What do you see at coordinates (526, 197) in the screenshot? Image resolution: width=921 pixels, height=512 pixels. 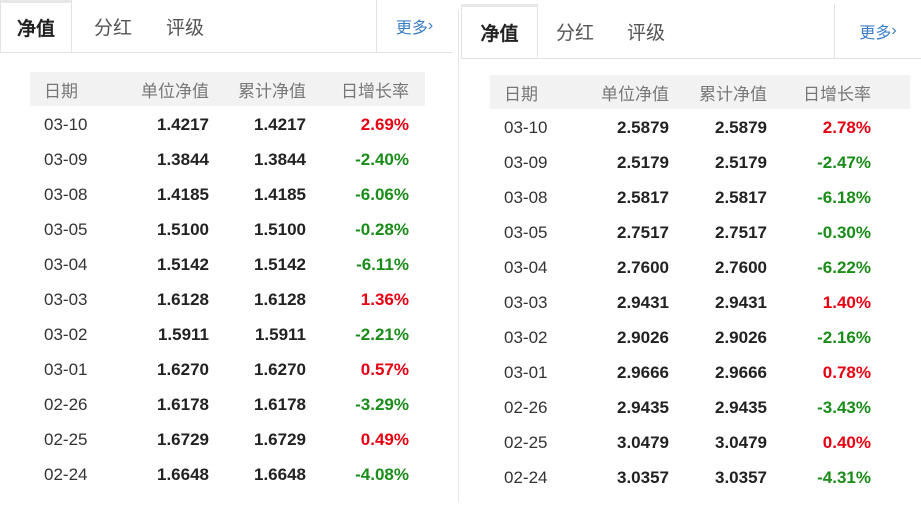 I see `cell-date: 03-08` at bounding box center [526, 197].